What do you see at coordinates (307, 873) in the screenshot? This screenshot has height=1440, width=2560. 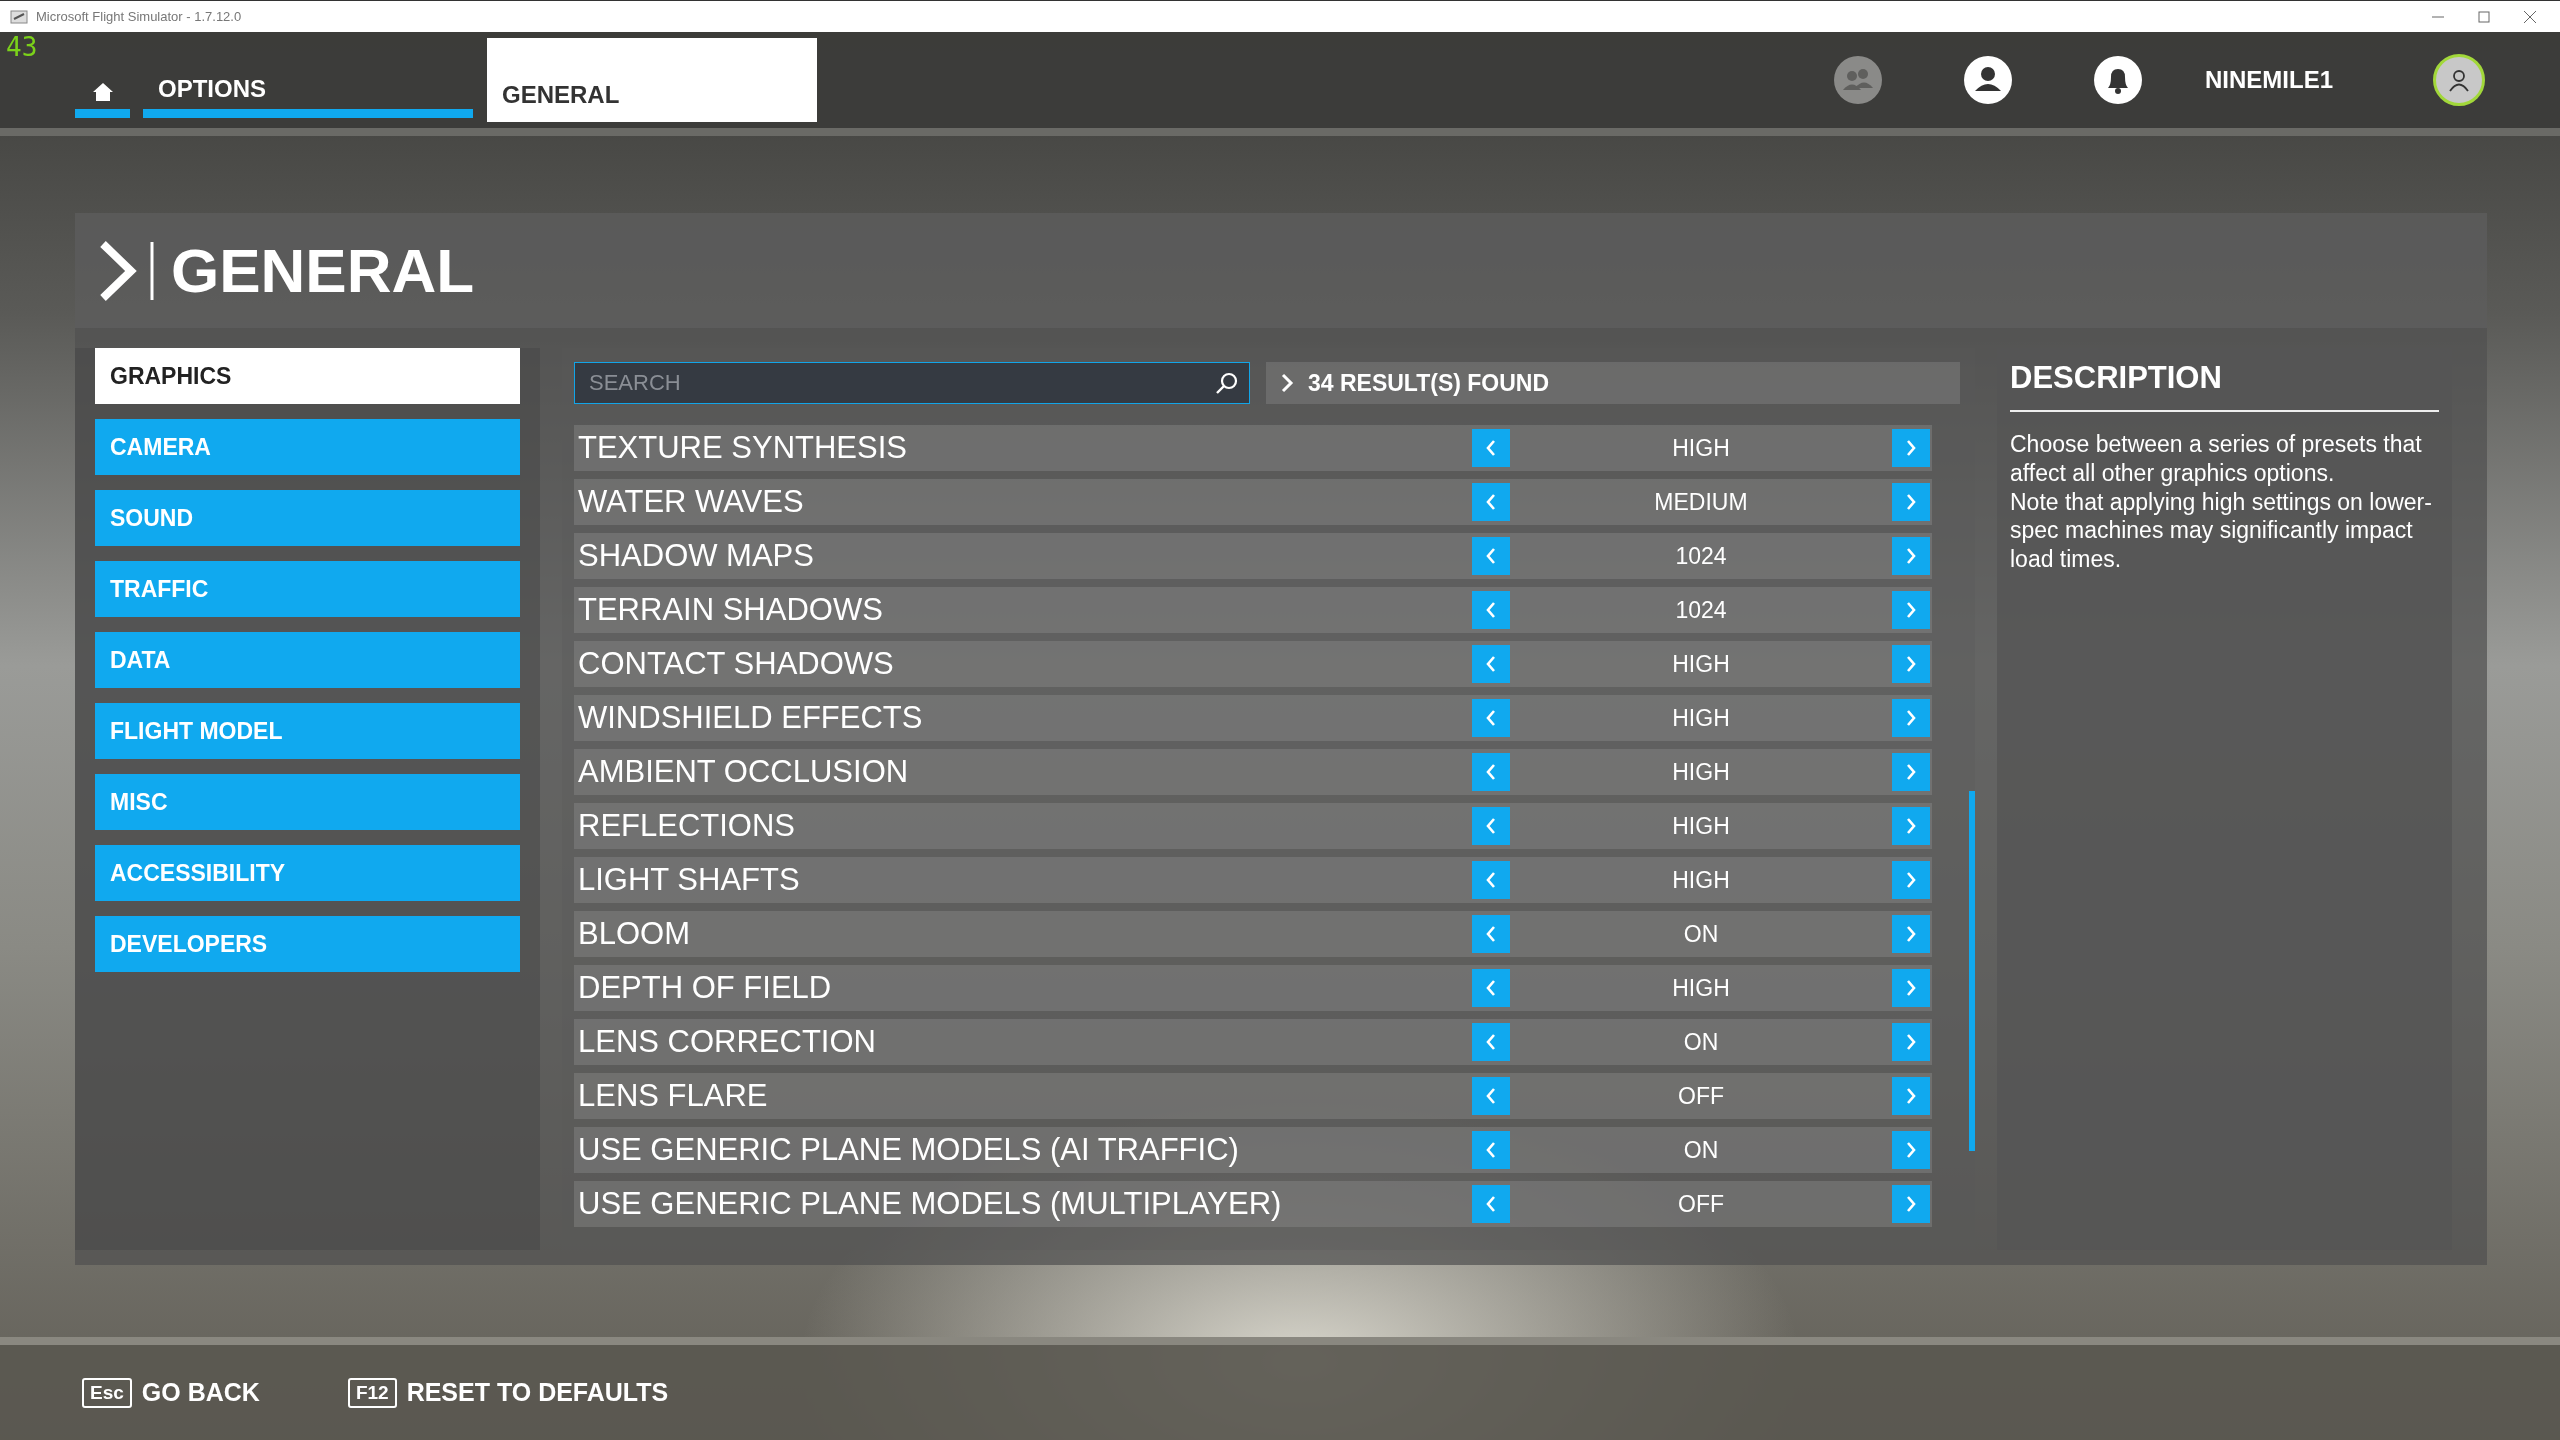 I see `category-item: ACCESSIBILITY` at bounding box center [307, 873].